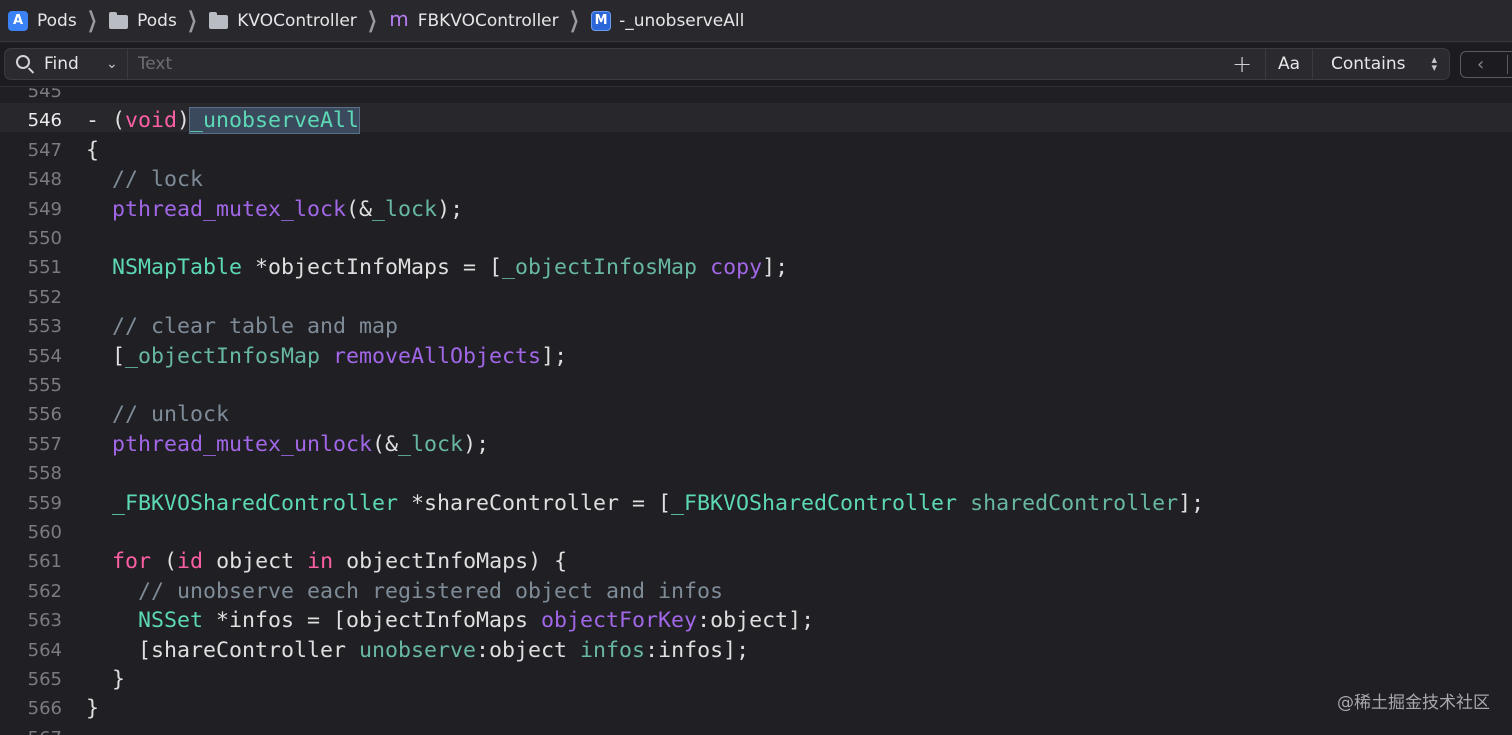 The width and height of the screenshot is (1512, 735). Describe the element at coordinates (756, 708) in the screenshot. I see `code-line: 566}` at that location.